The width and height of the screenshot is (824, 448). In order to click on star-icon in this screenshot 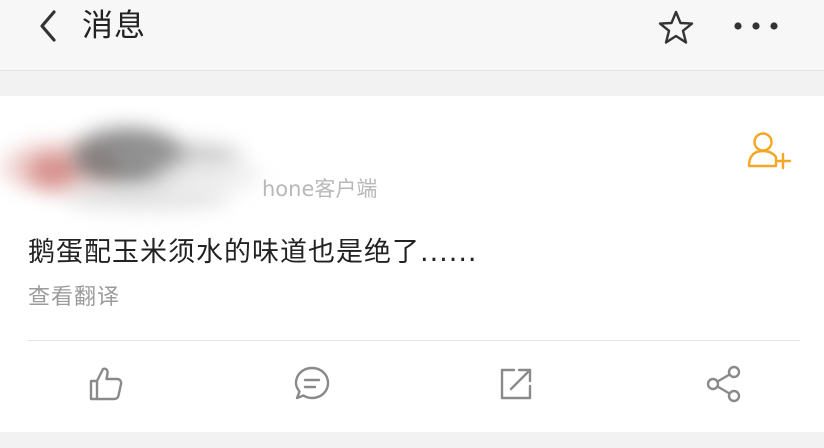, I will do `click(676, 27)`.